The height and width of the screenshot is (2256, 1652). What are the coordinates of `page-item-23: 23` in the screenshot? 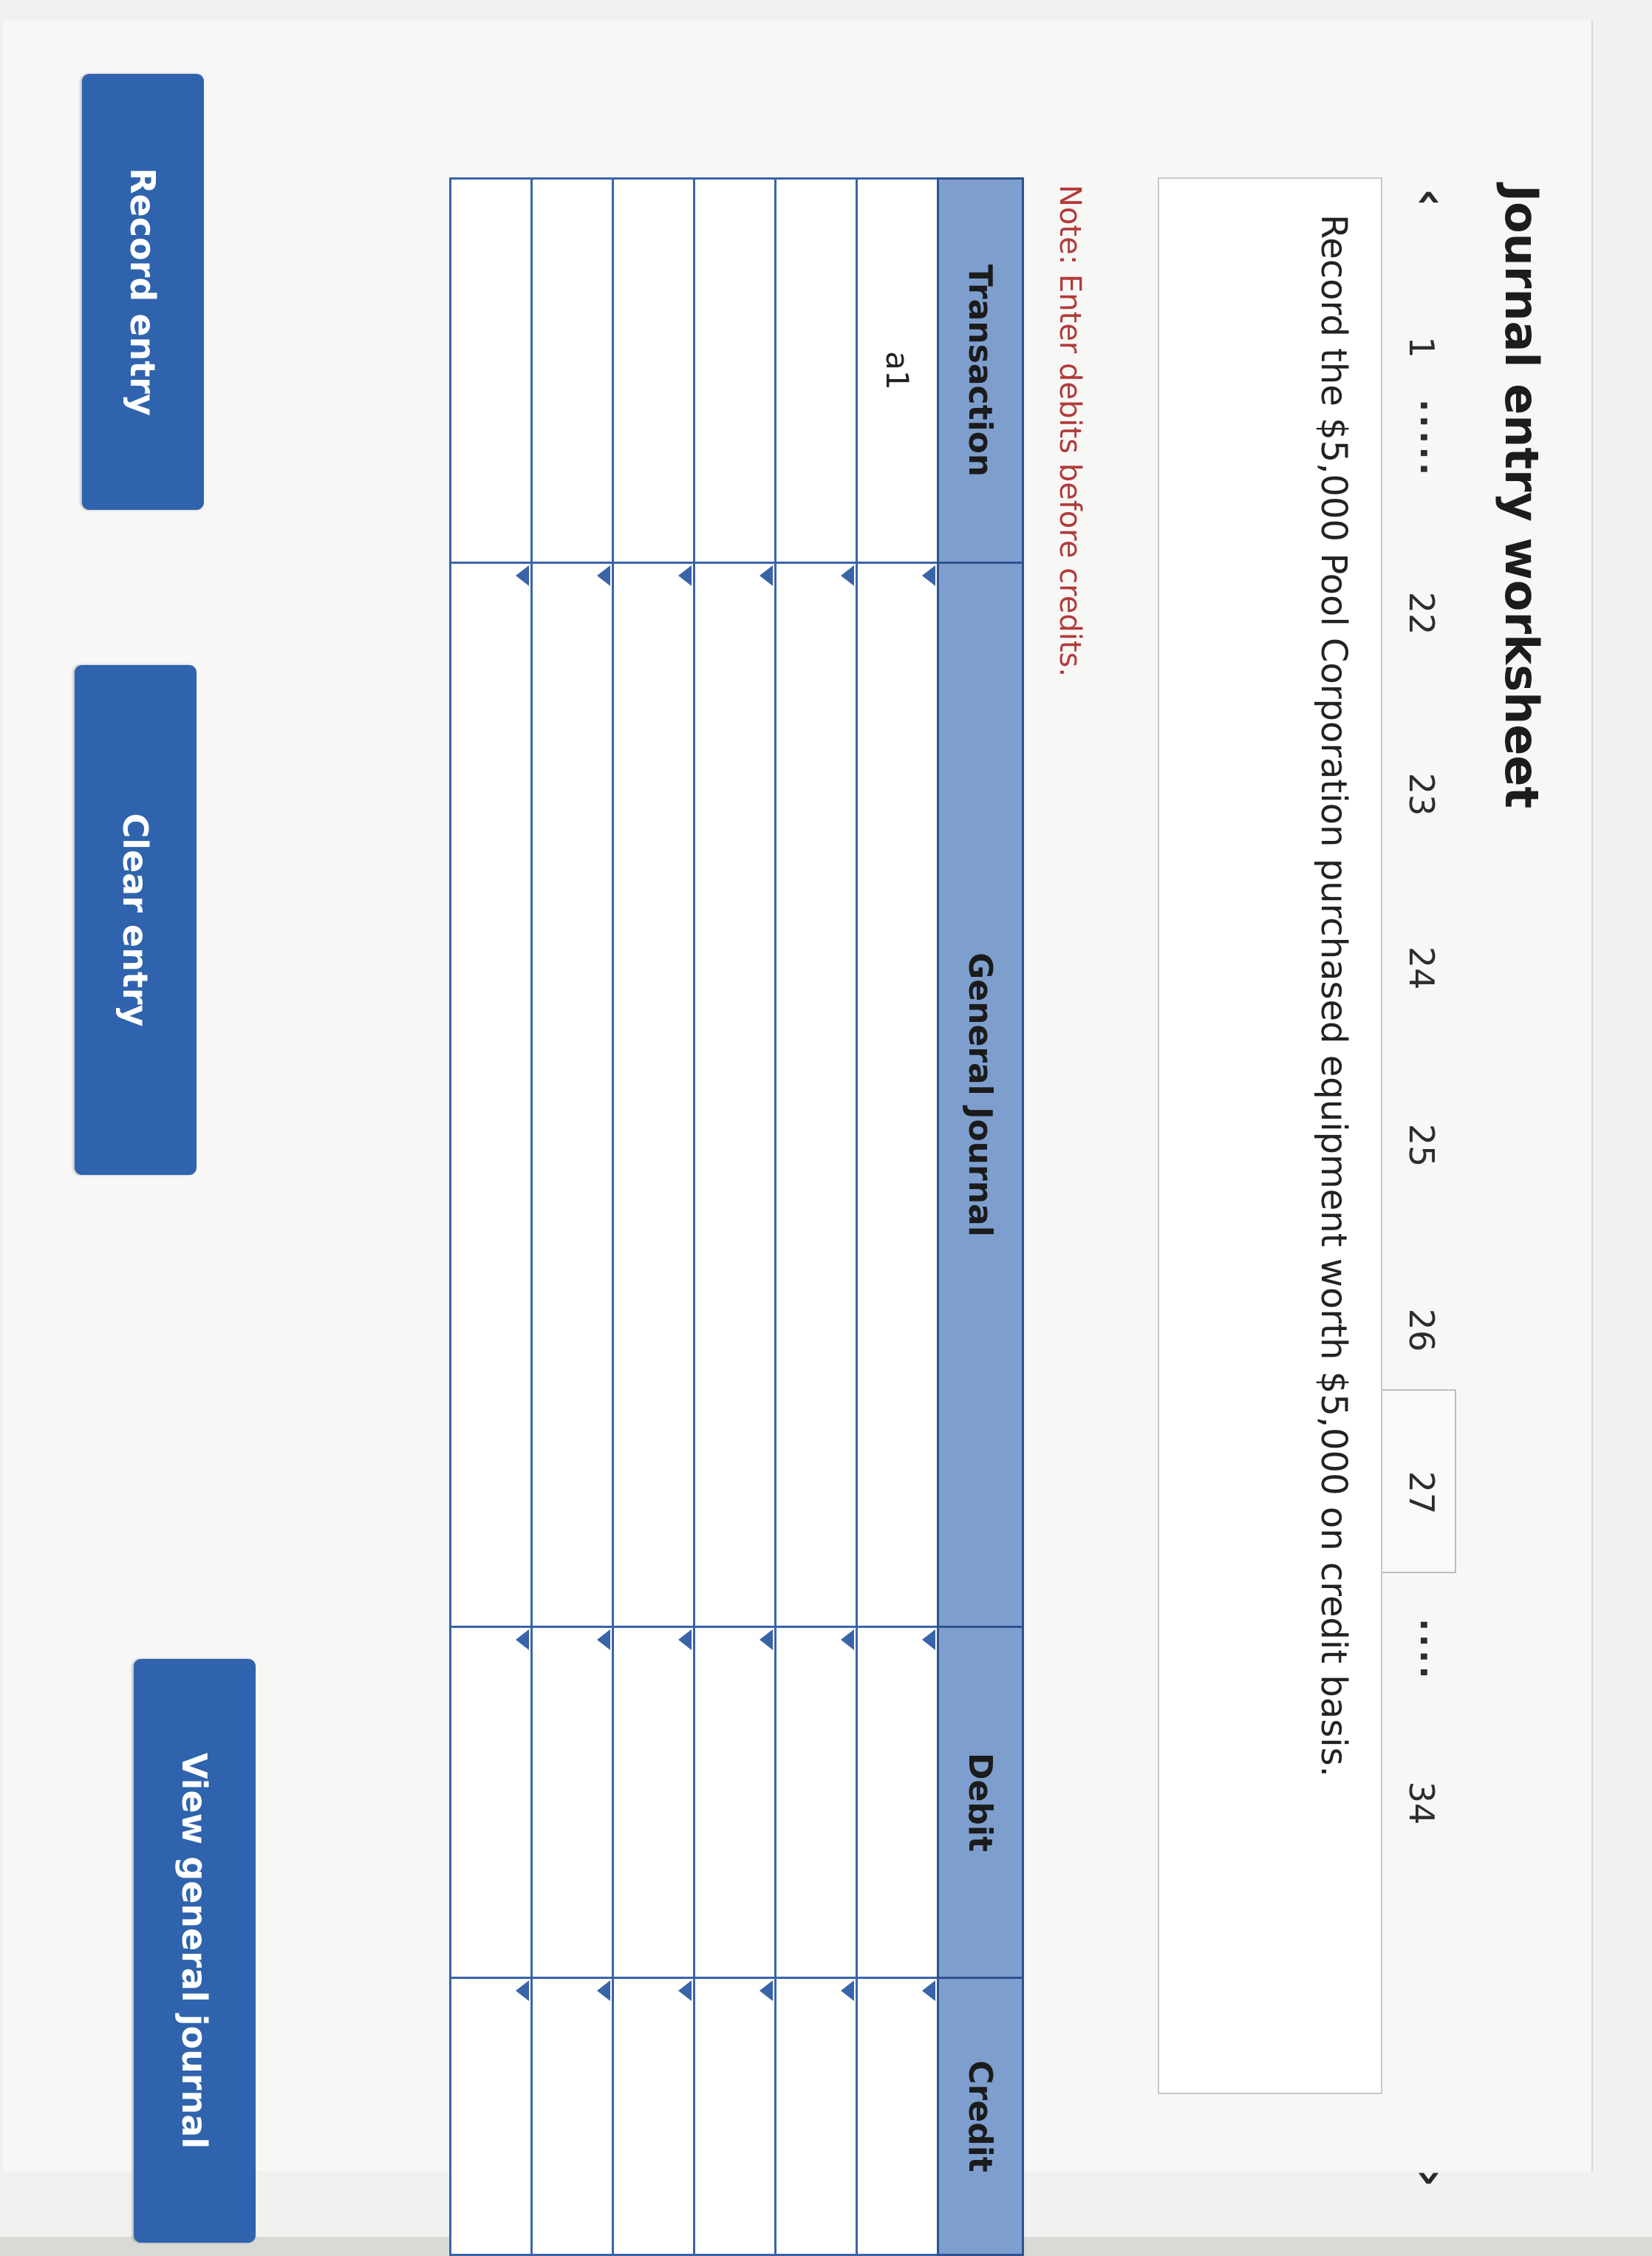 It's located at (1421, 794).